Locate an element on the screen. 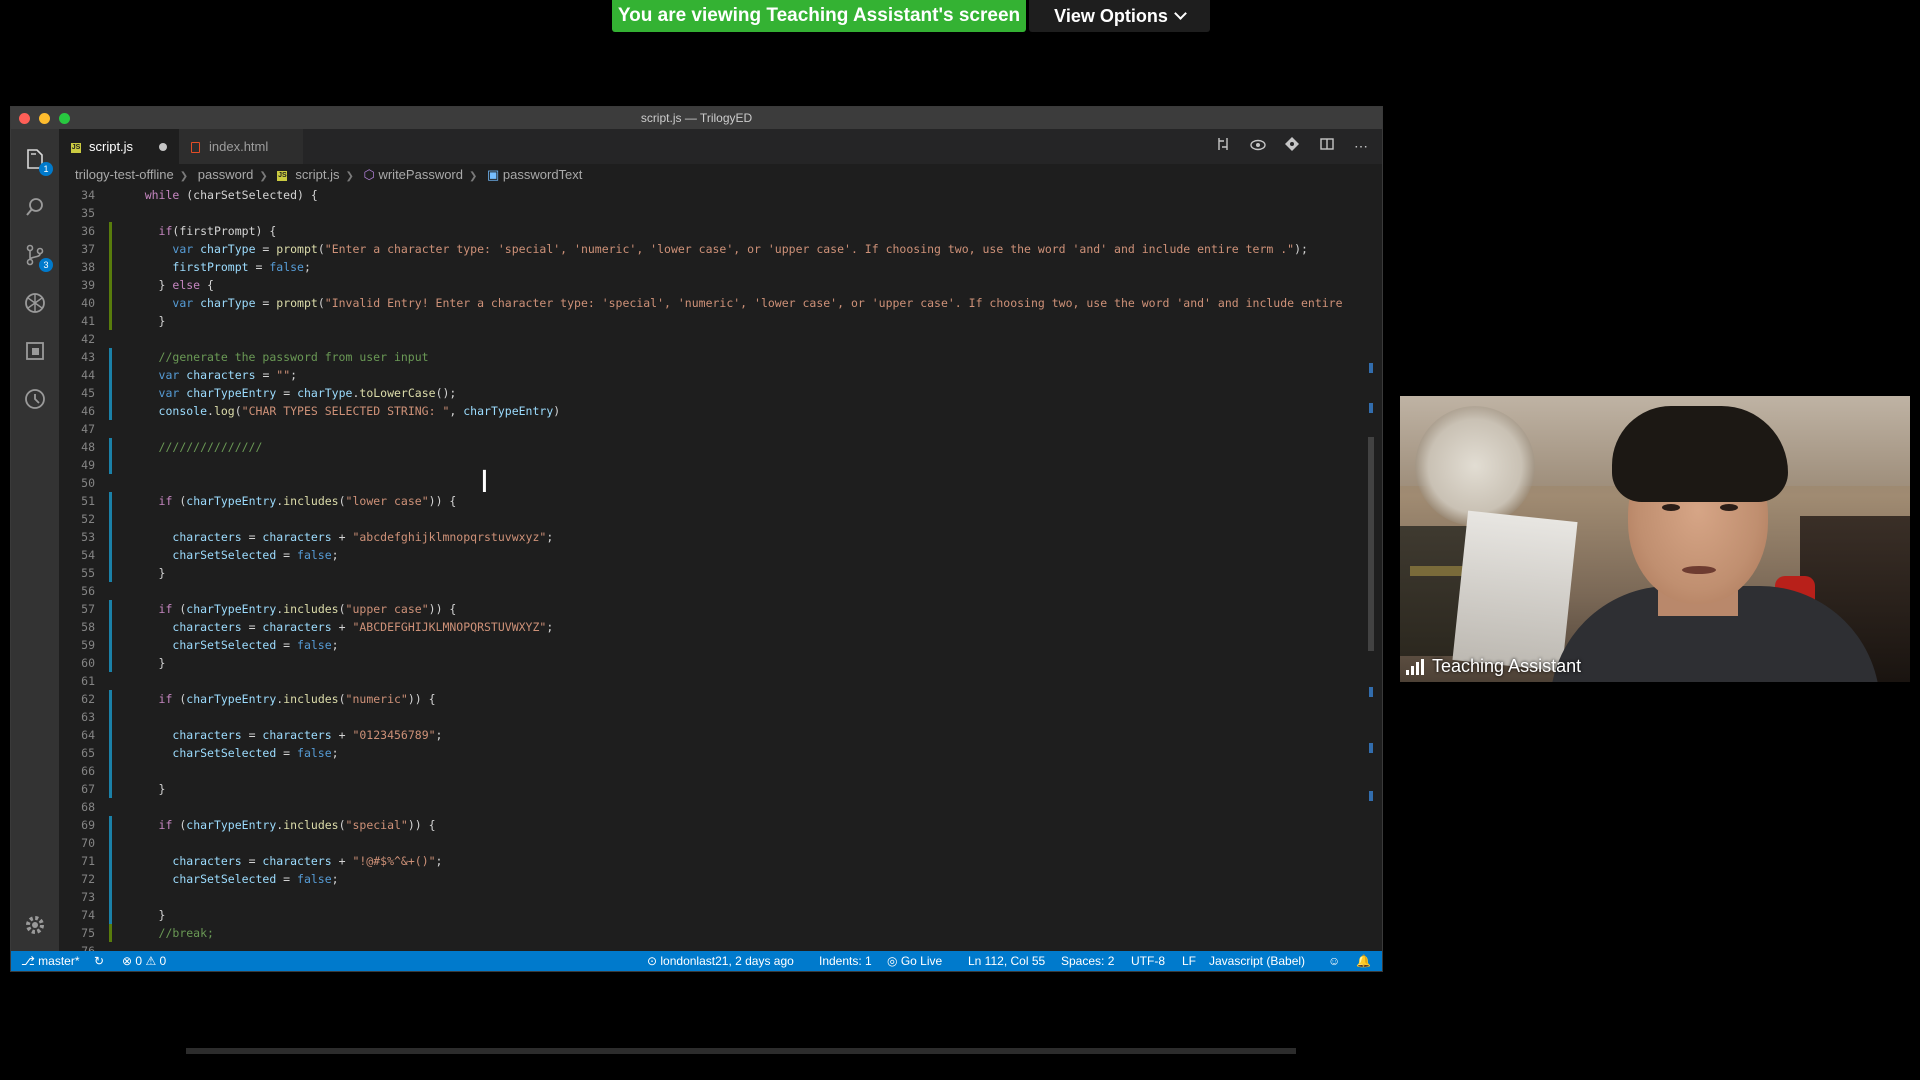 This screenshot has width=1920, height=1080. explorer-icon: 1 is located at coordinates (38, 161).